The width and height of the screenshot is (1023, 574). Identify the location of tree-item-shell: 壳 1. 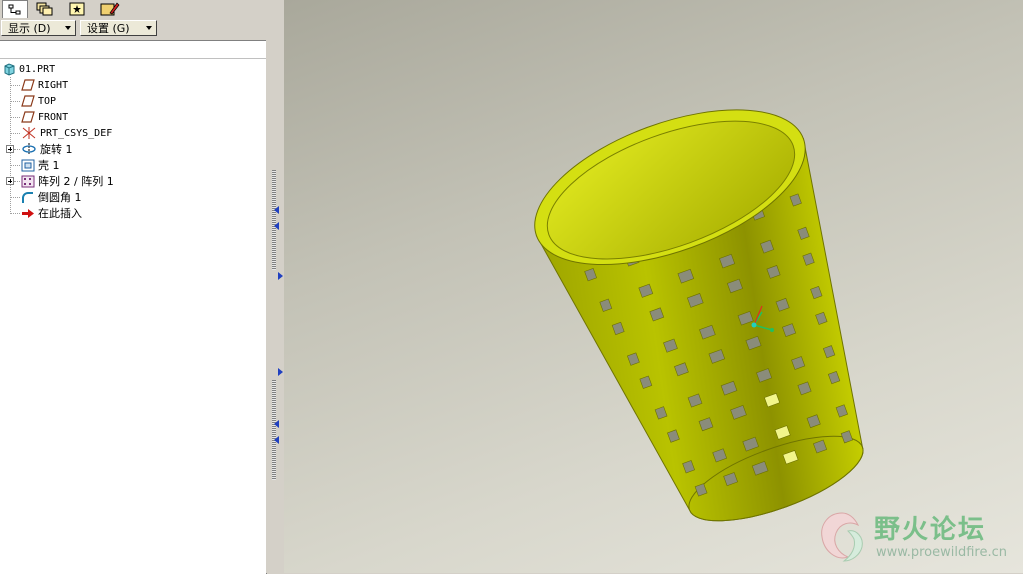
(40, 165).